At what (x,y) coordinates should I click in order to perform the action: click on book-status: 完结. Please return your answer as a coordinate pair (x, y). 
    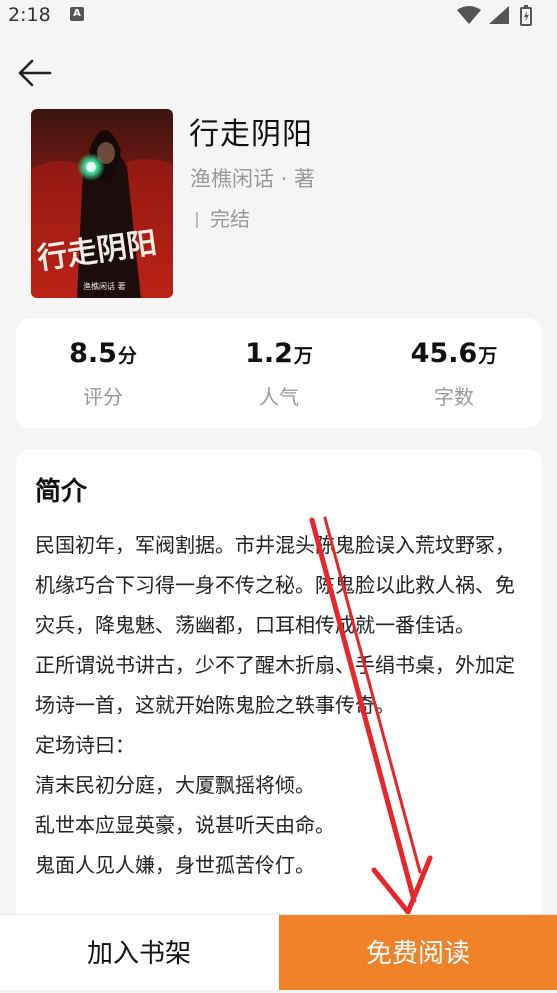
    Looking at the image, I should click on (223, 217).